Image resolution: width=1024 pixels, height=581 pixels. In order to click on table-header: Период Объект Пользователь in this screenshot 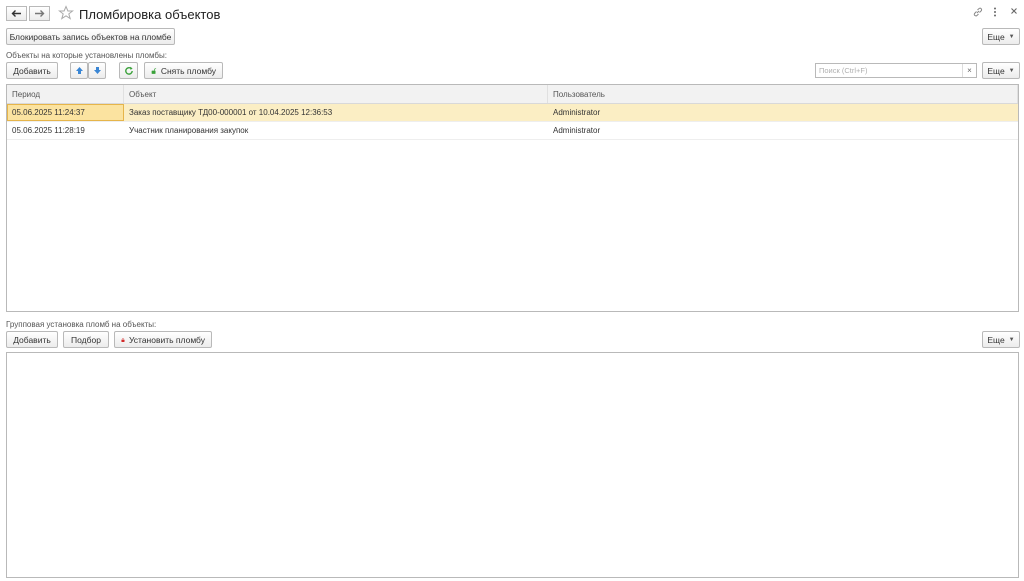, I will do `click(512, 94)`.